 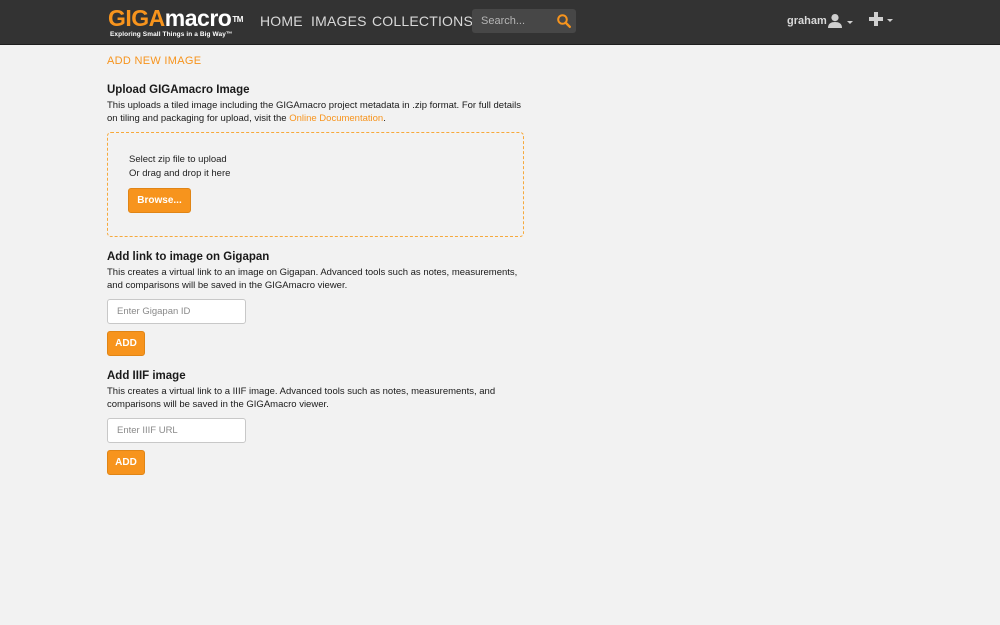 What do you see at coordinates (126, 462) in the screenshot?
I see `add-iiif-button: ADD` at bounding box center [126, 462].